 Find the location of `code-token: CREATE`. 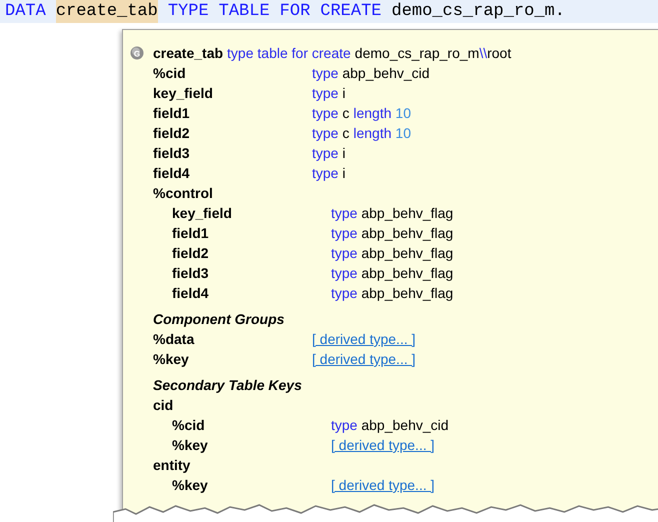

code-token: CREATE is located at coordinates (351, 12).